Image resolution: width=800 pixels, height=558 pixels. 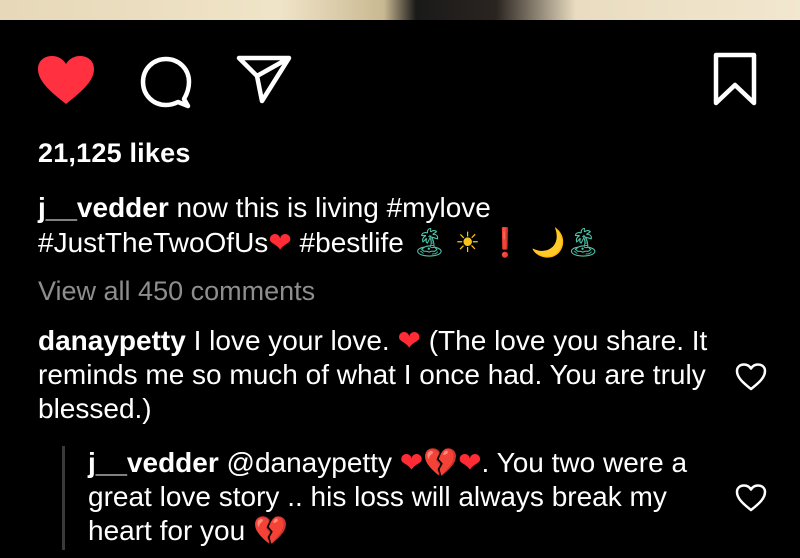 I want to click on island-emoji-2: 🏝, so click(x=583, y=242).